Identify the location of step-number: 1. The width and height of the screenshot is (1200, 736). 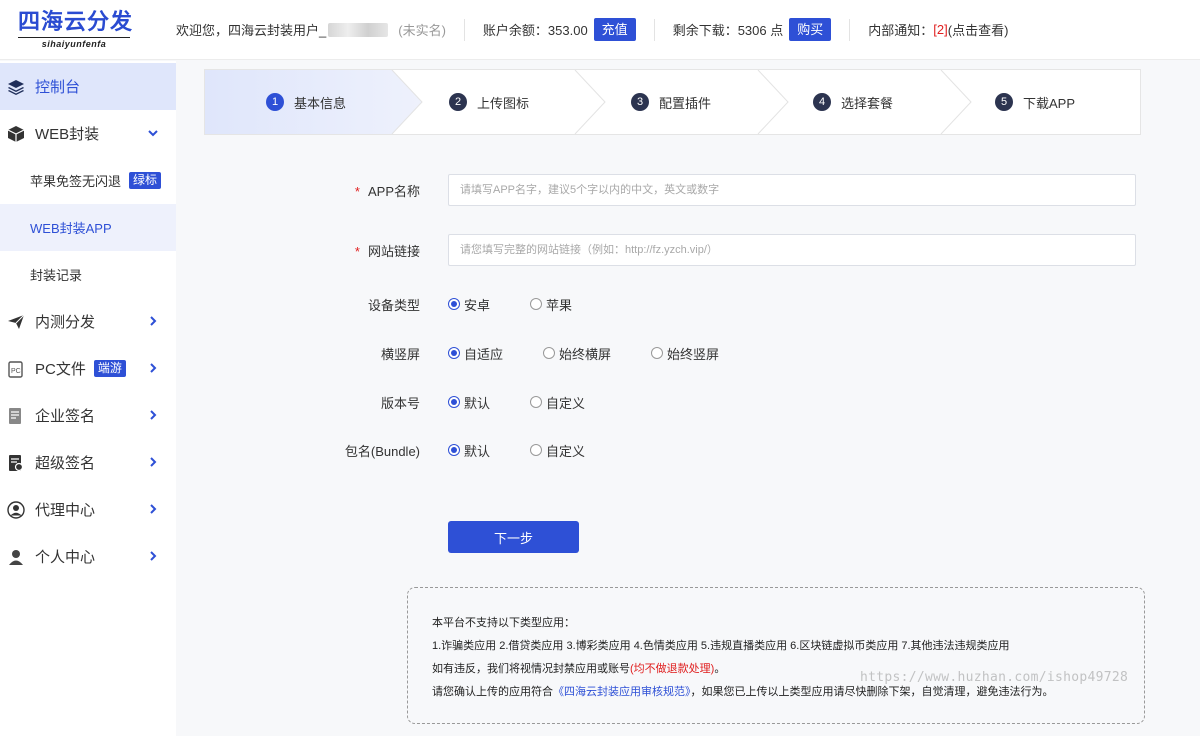
(275, 102).